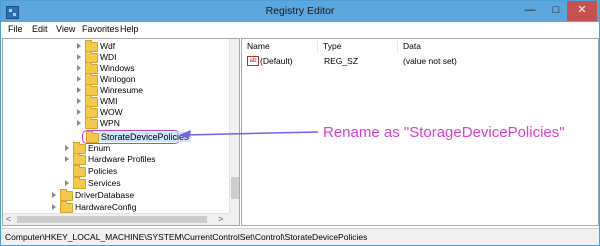 This screenshot has height=246, width=600. Describe the element at coordinates (118, 79) in the screenshot. I see `tree-item-label: Winlogon` at that location.